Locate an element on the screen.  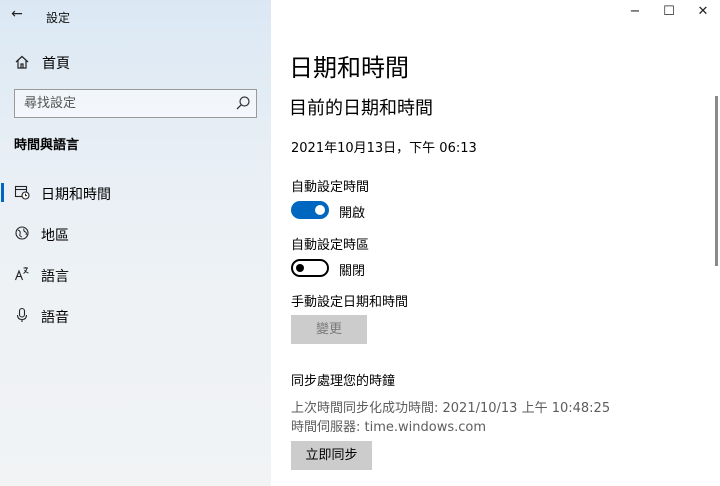
maximize-button: ☐ is located at coordinates (669, 13).